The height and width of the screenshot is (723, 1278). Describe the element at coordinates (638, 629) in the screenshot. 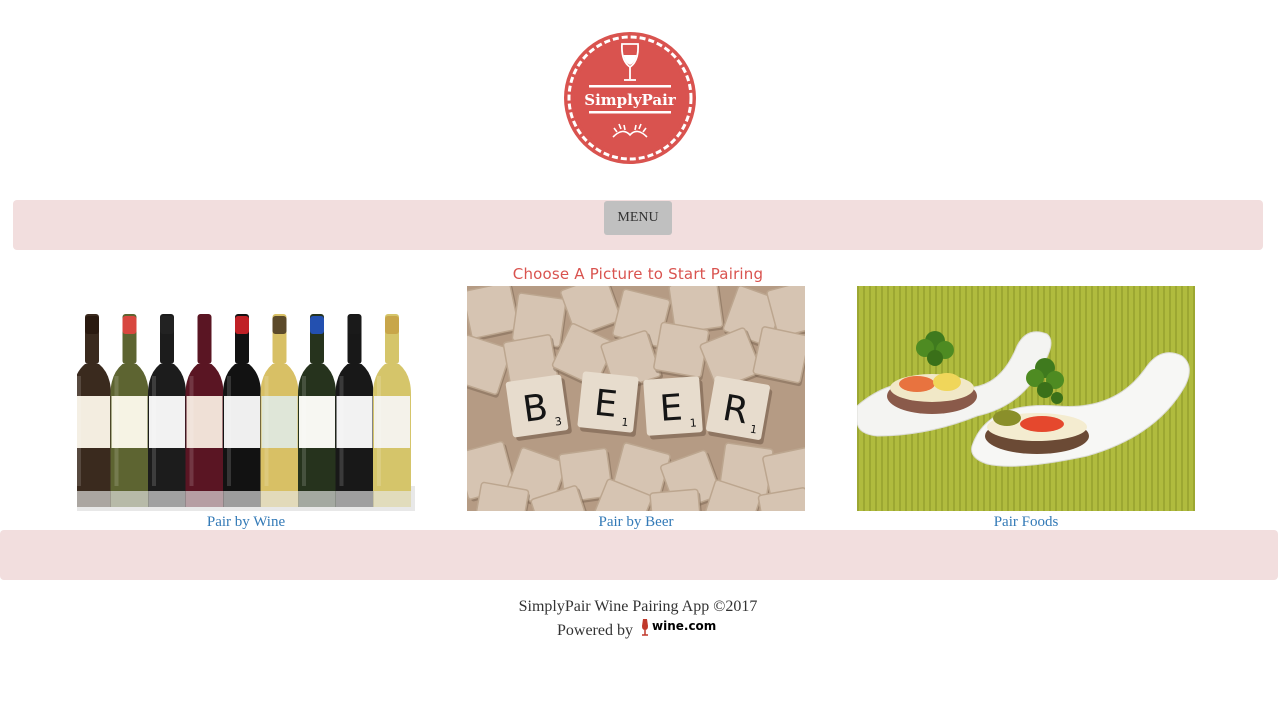

I see `powered-by: Powered by wine.com` at that location.